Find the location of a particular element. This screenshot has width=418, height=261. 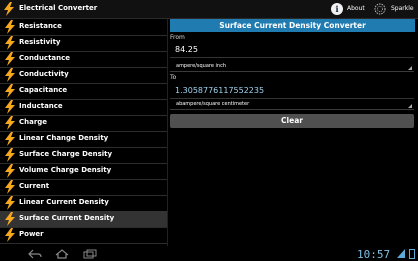

list-item-surface-charge-density: Surface Charge Density is located at coordinates (83, 155).